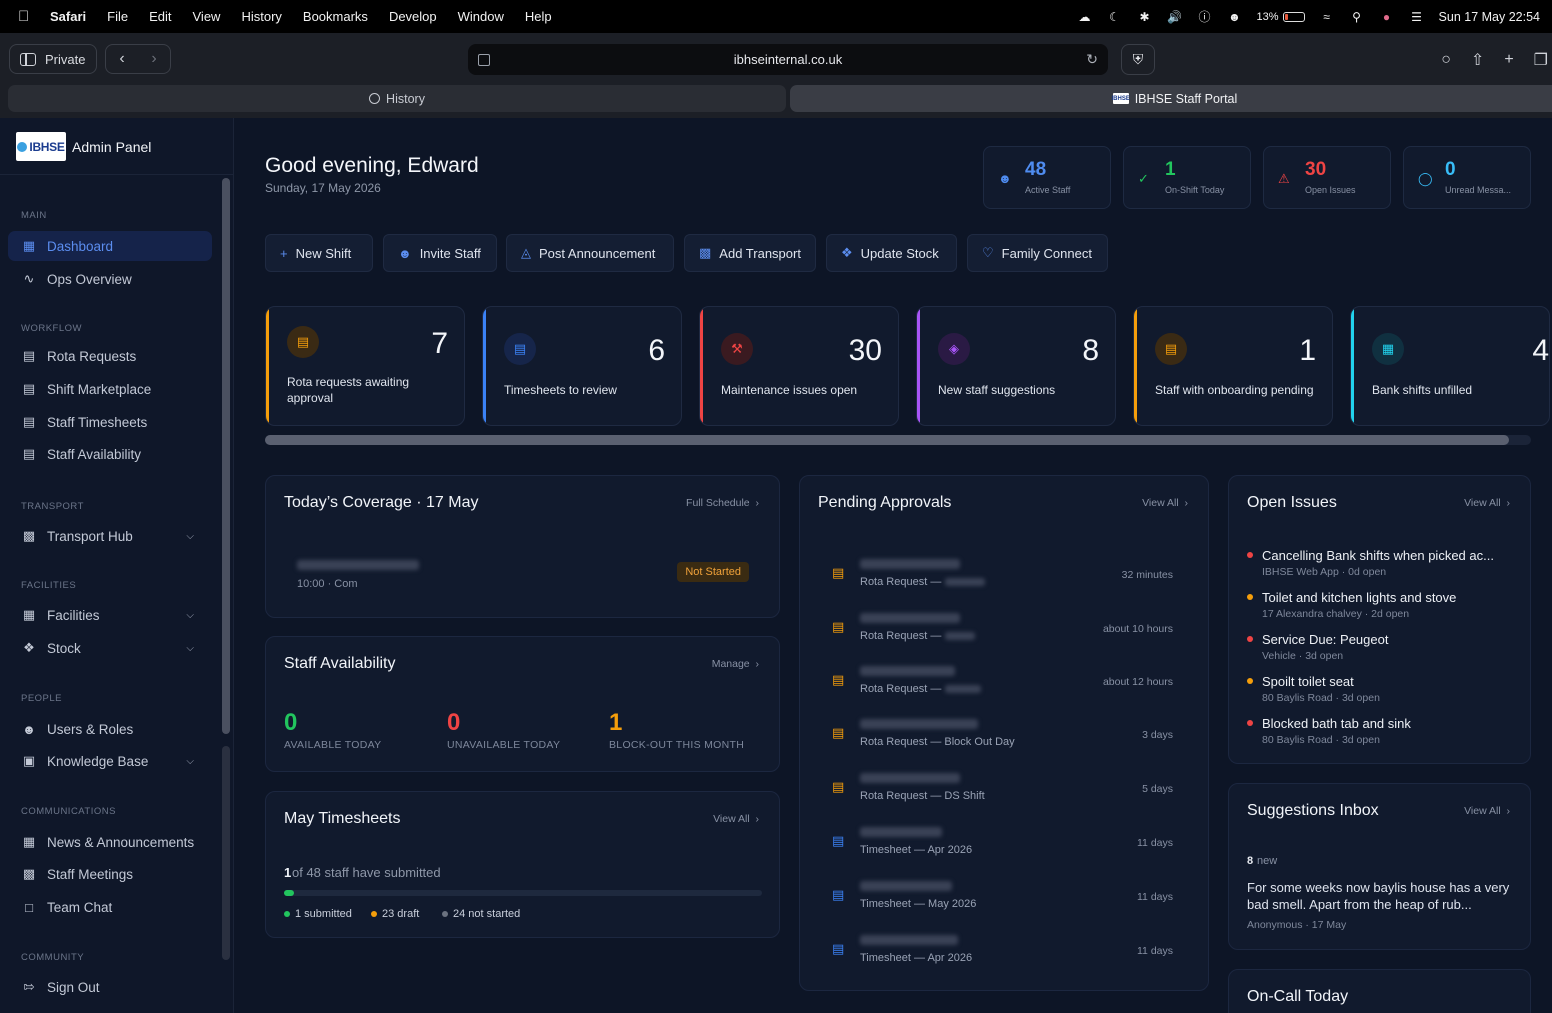 Image resolution: width=1552 pixels, height=1013 pixels. I want to click on volume-icon: 🔊, so click(1175, 17).